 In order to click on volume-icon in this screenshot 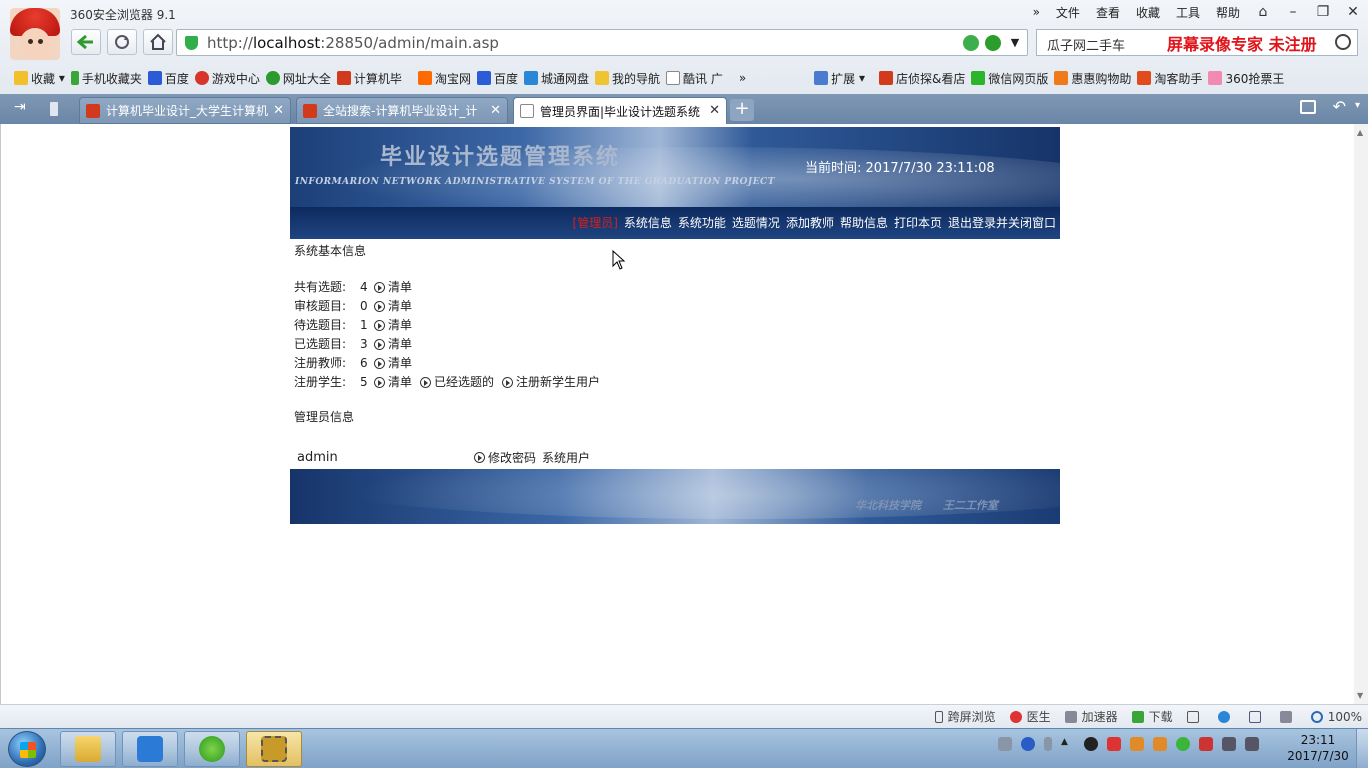, I will do `click(1252, 744)`.